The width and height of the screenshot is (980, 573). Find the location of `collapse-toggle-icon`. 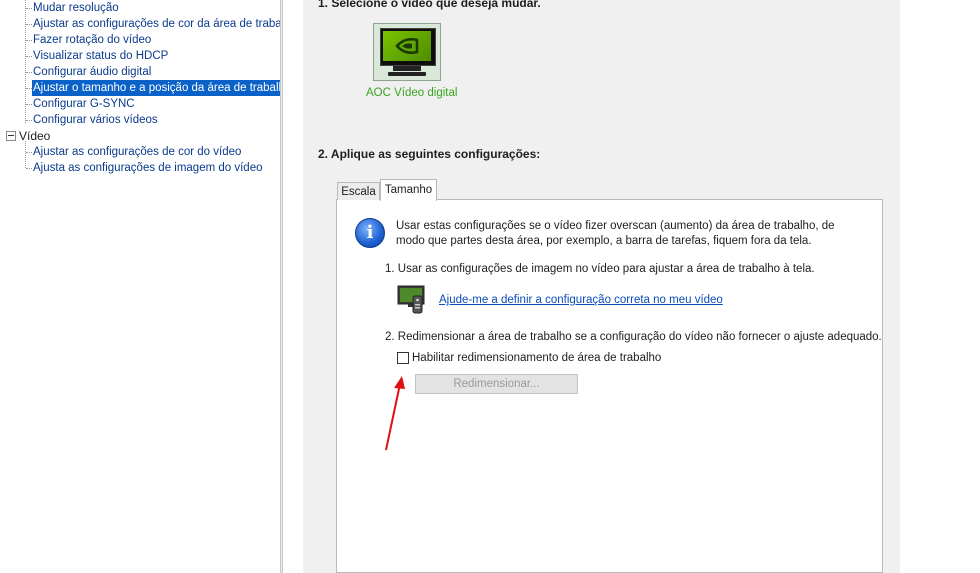

collapse-toggle-icon is located at coordinates (11, 136).